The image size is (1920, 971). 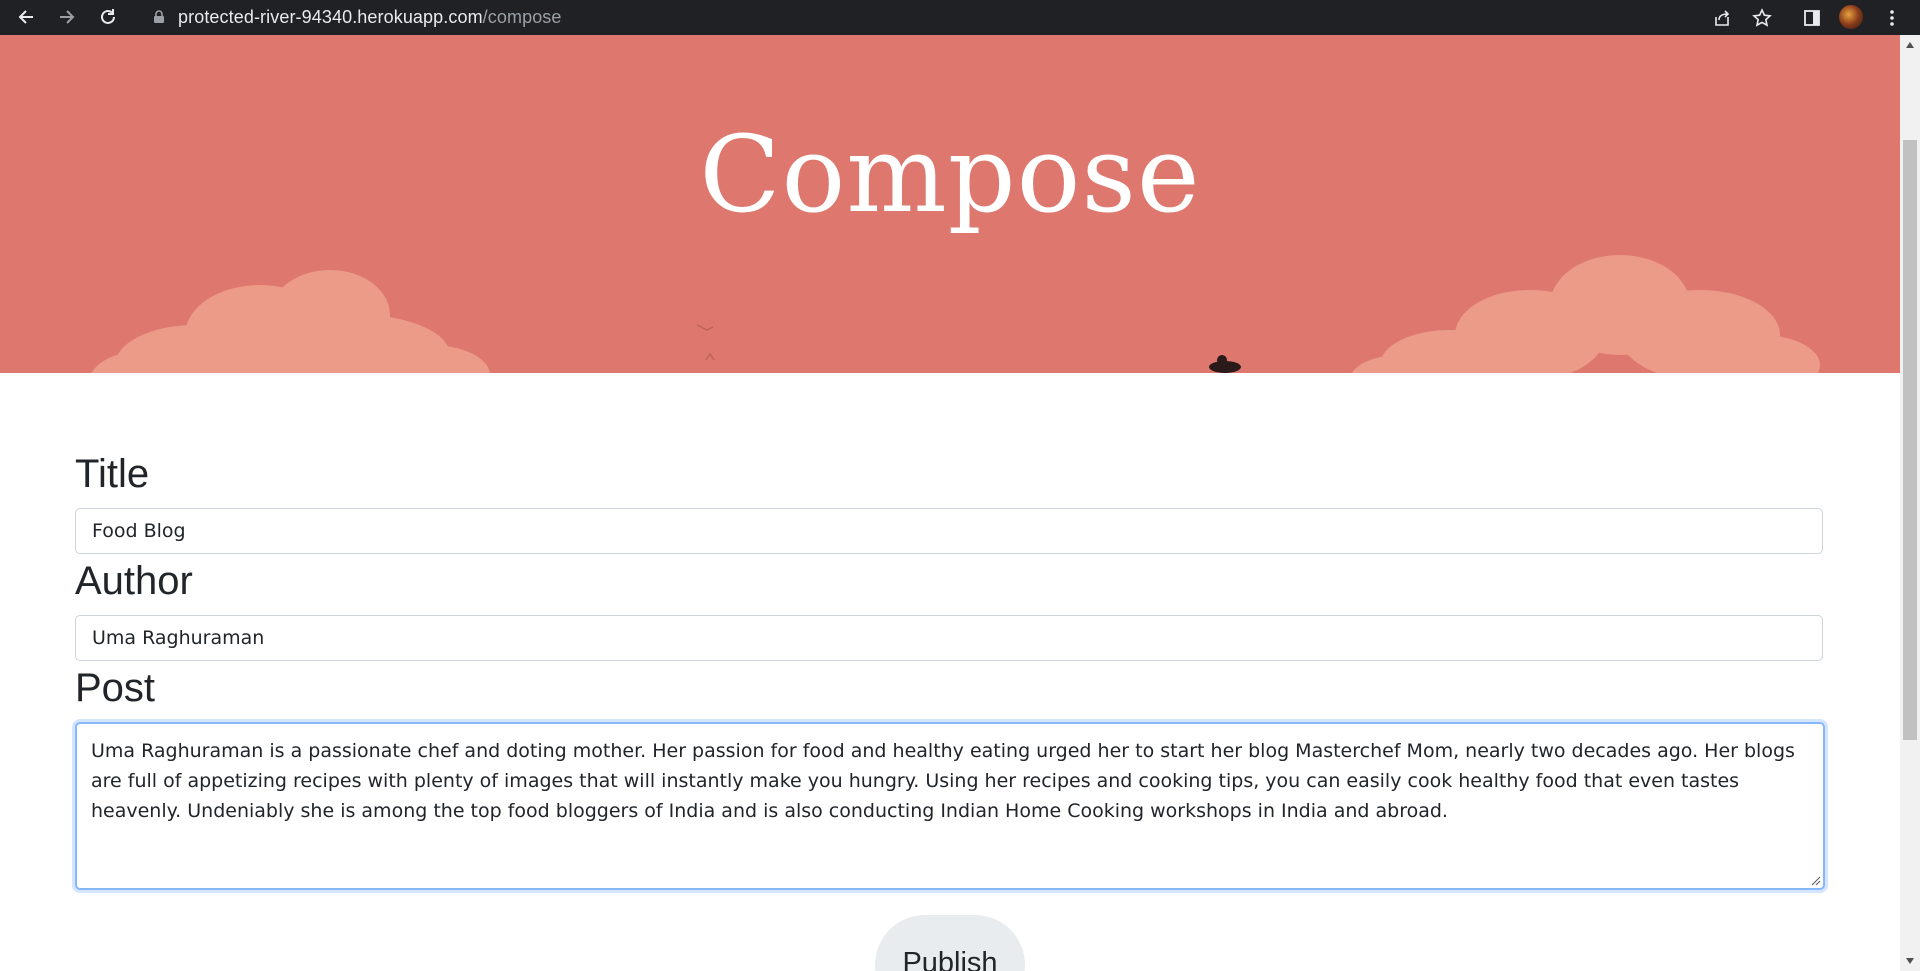 What do you see at coordinates (112, 474) in the screenshot?
I see `title-label: Title` at bounding box center [112, 474].